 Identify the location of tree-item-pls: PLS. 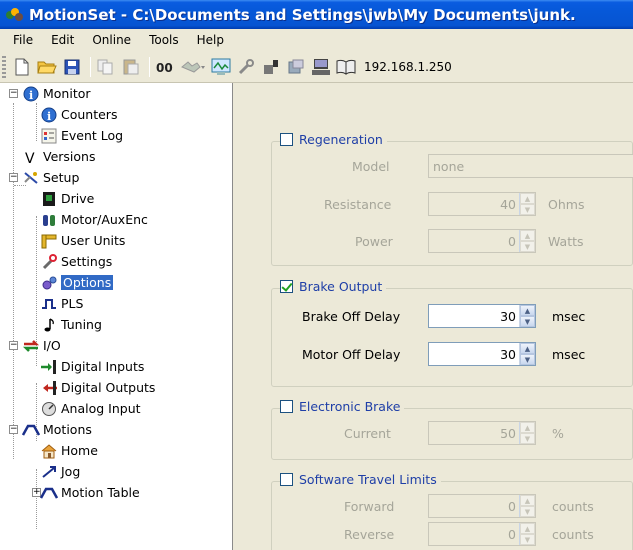
(61, 303).